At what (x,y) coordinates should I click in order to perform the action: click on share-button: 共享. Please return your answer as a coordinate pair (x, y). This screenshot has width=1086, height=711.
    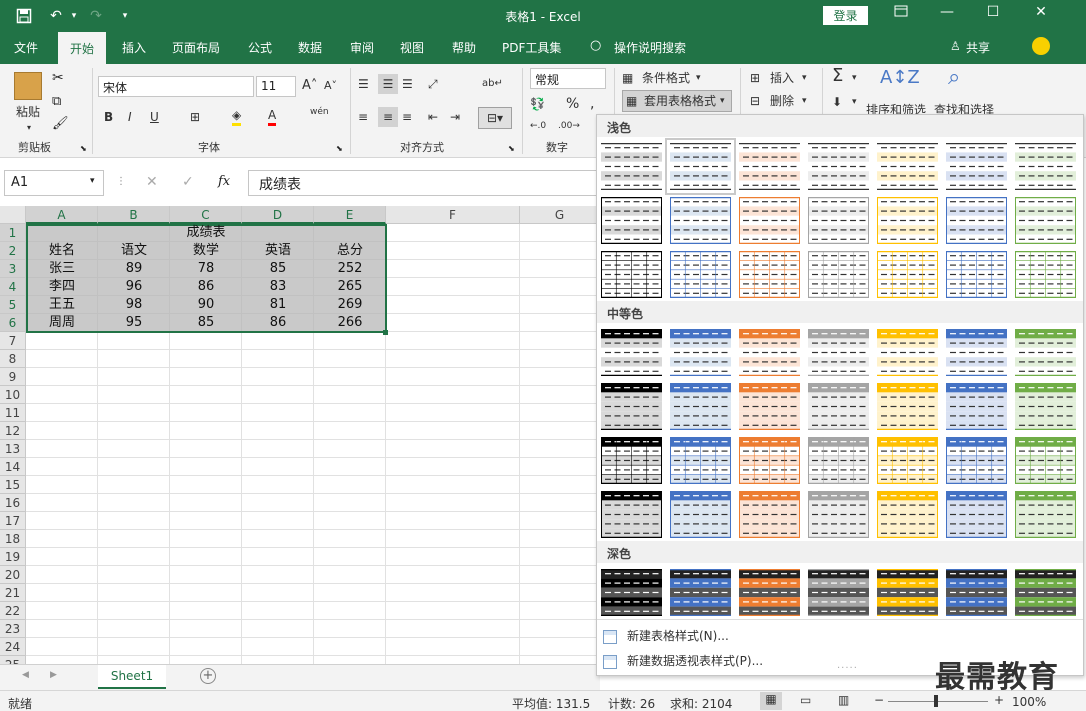
    Looking at the image, I should click on (978, 47).